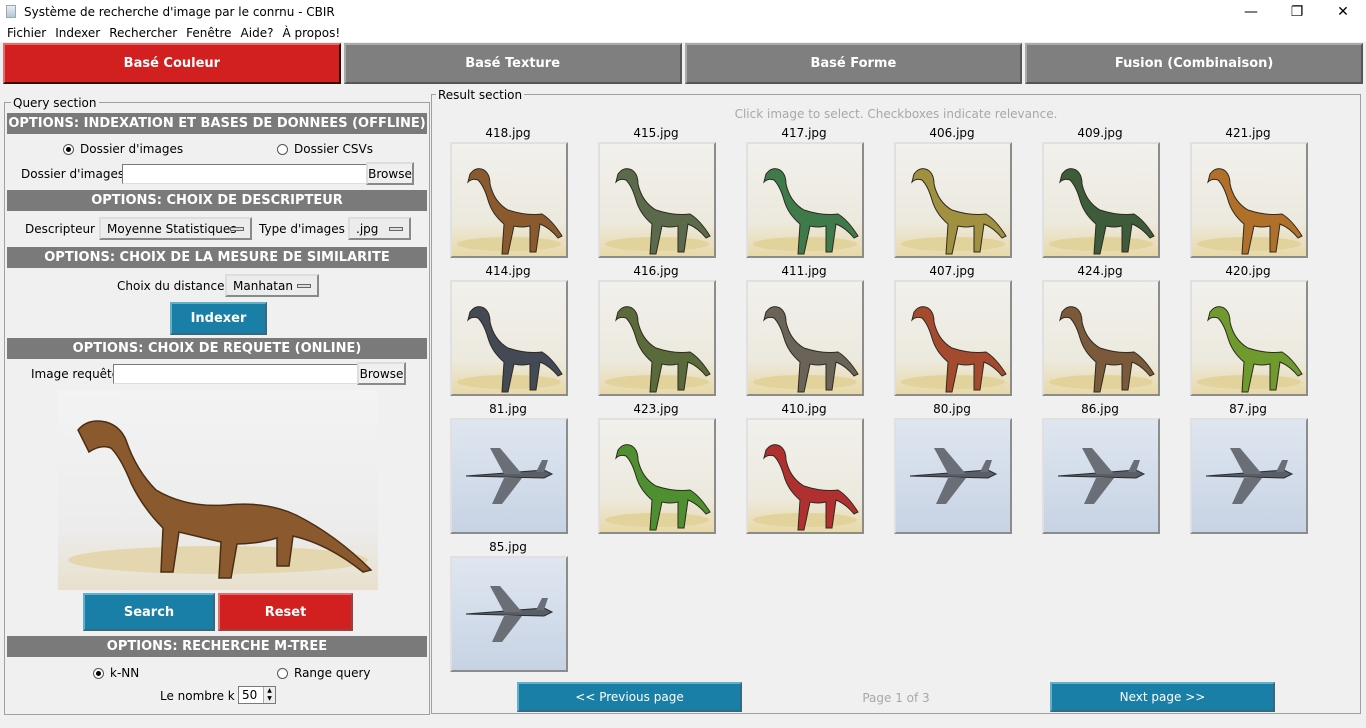  I want to click on query-section-label: Query section, so click(55, 103).